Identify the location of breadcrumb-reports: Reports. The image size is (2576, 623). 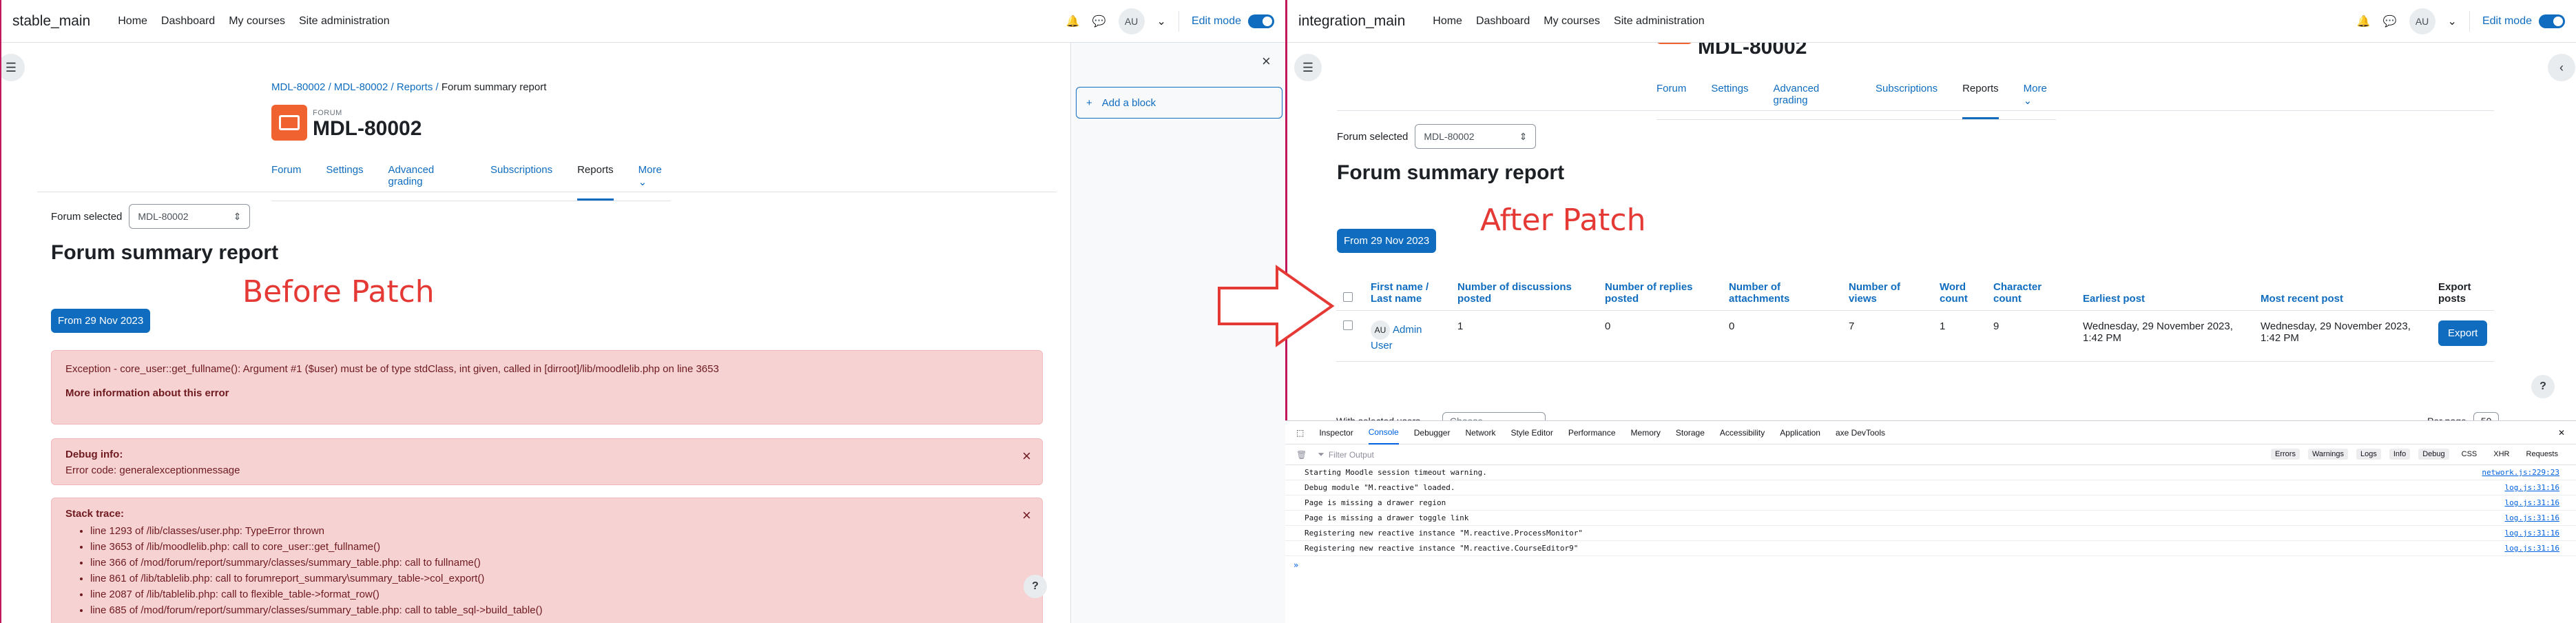
(415, 87).